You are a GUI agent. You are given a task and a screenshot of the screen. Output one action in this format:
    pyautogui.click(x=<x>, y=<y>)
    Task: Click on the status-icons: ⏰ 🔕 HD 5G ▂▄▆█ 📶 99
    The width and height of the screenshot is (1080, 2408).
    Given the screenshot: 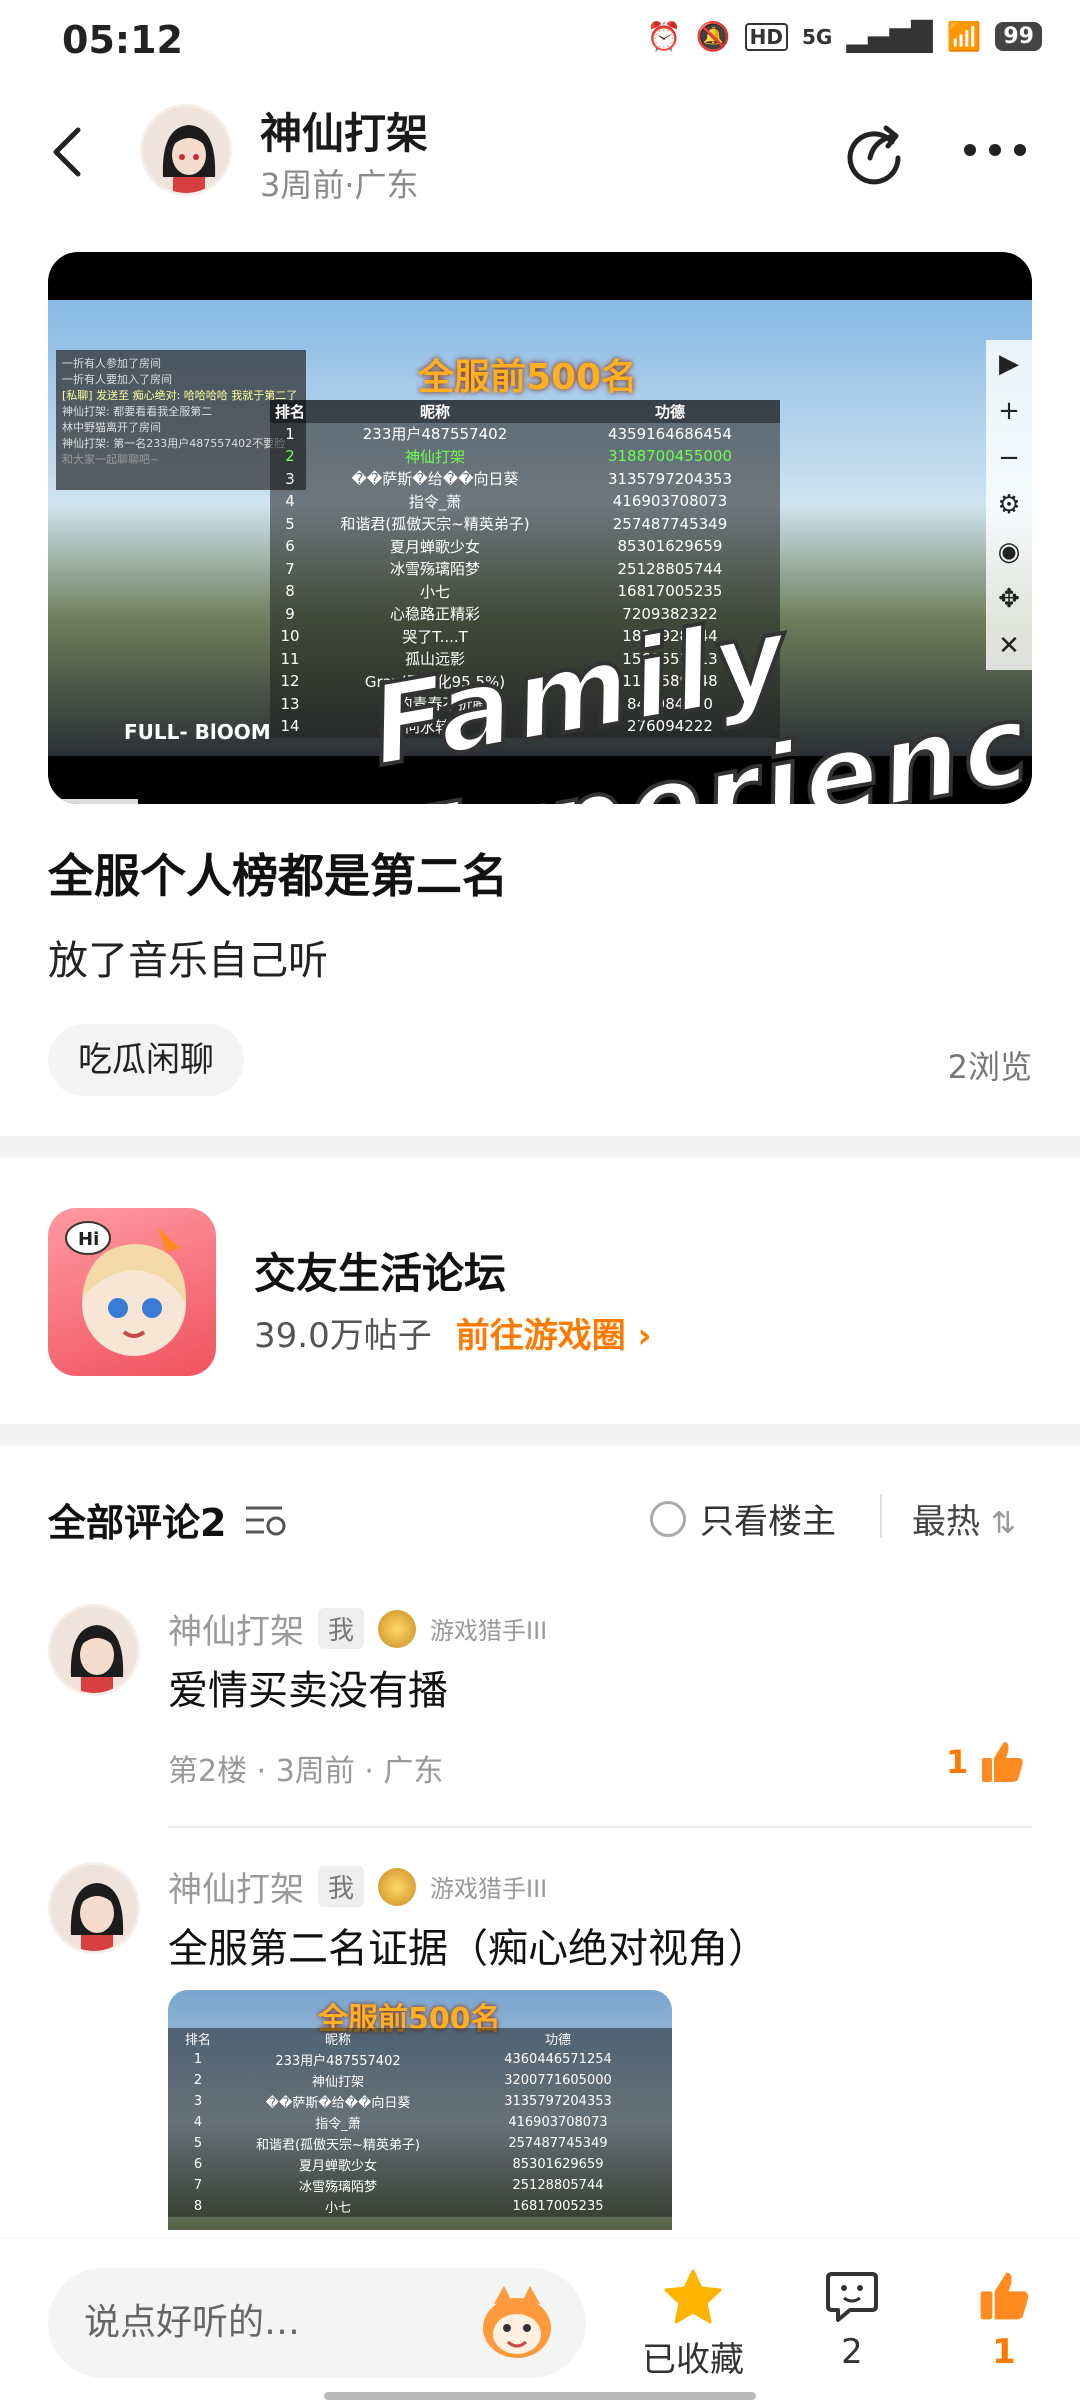 What is the action you would take?
    pyautogui.click(x=844, y=36)
    